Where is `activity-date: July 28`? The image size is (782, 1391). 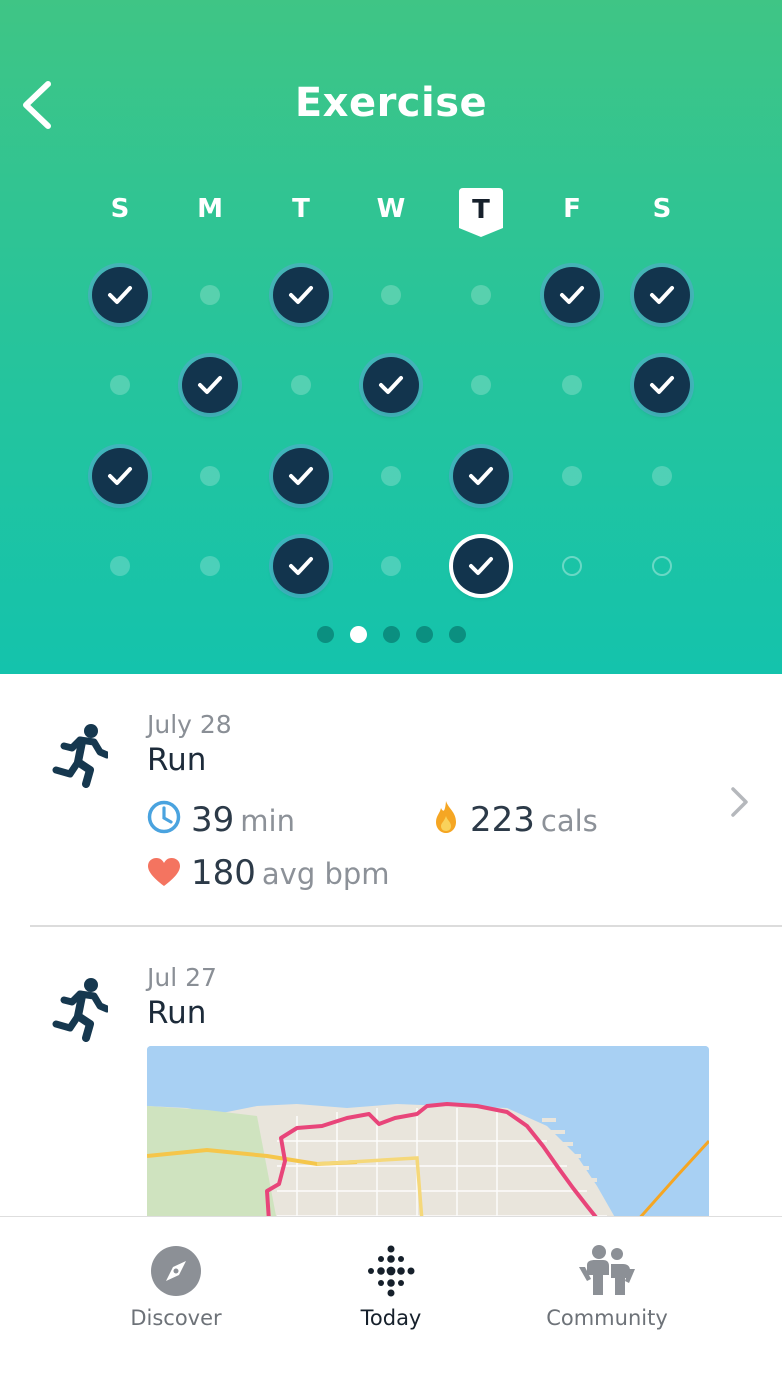
activity-date: July 28 is located at coordinates (189, 724).